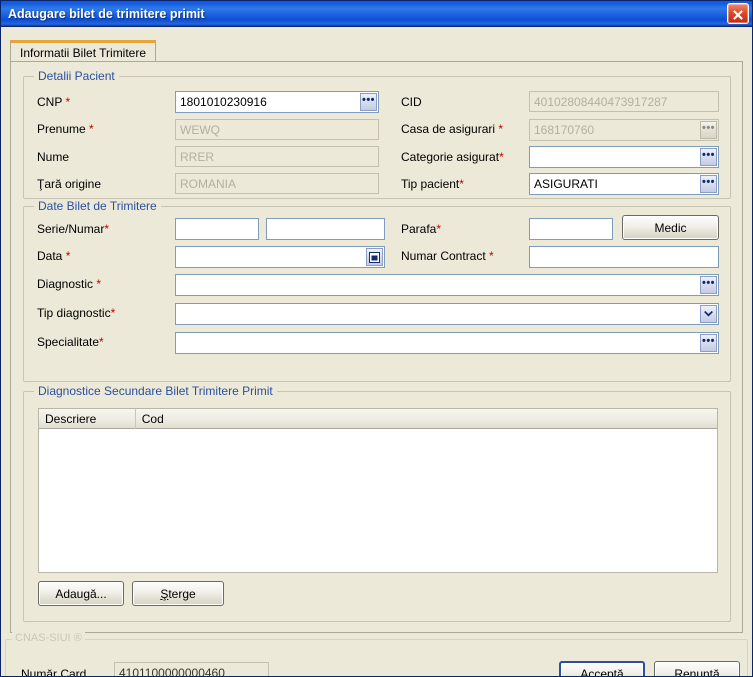 This screenshot has height=677, width=753. I want to click on numar-contract-input, so click(624, 257).